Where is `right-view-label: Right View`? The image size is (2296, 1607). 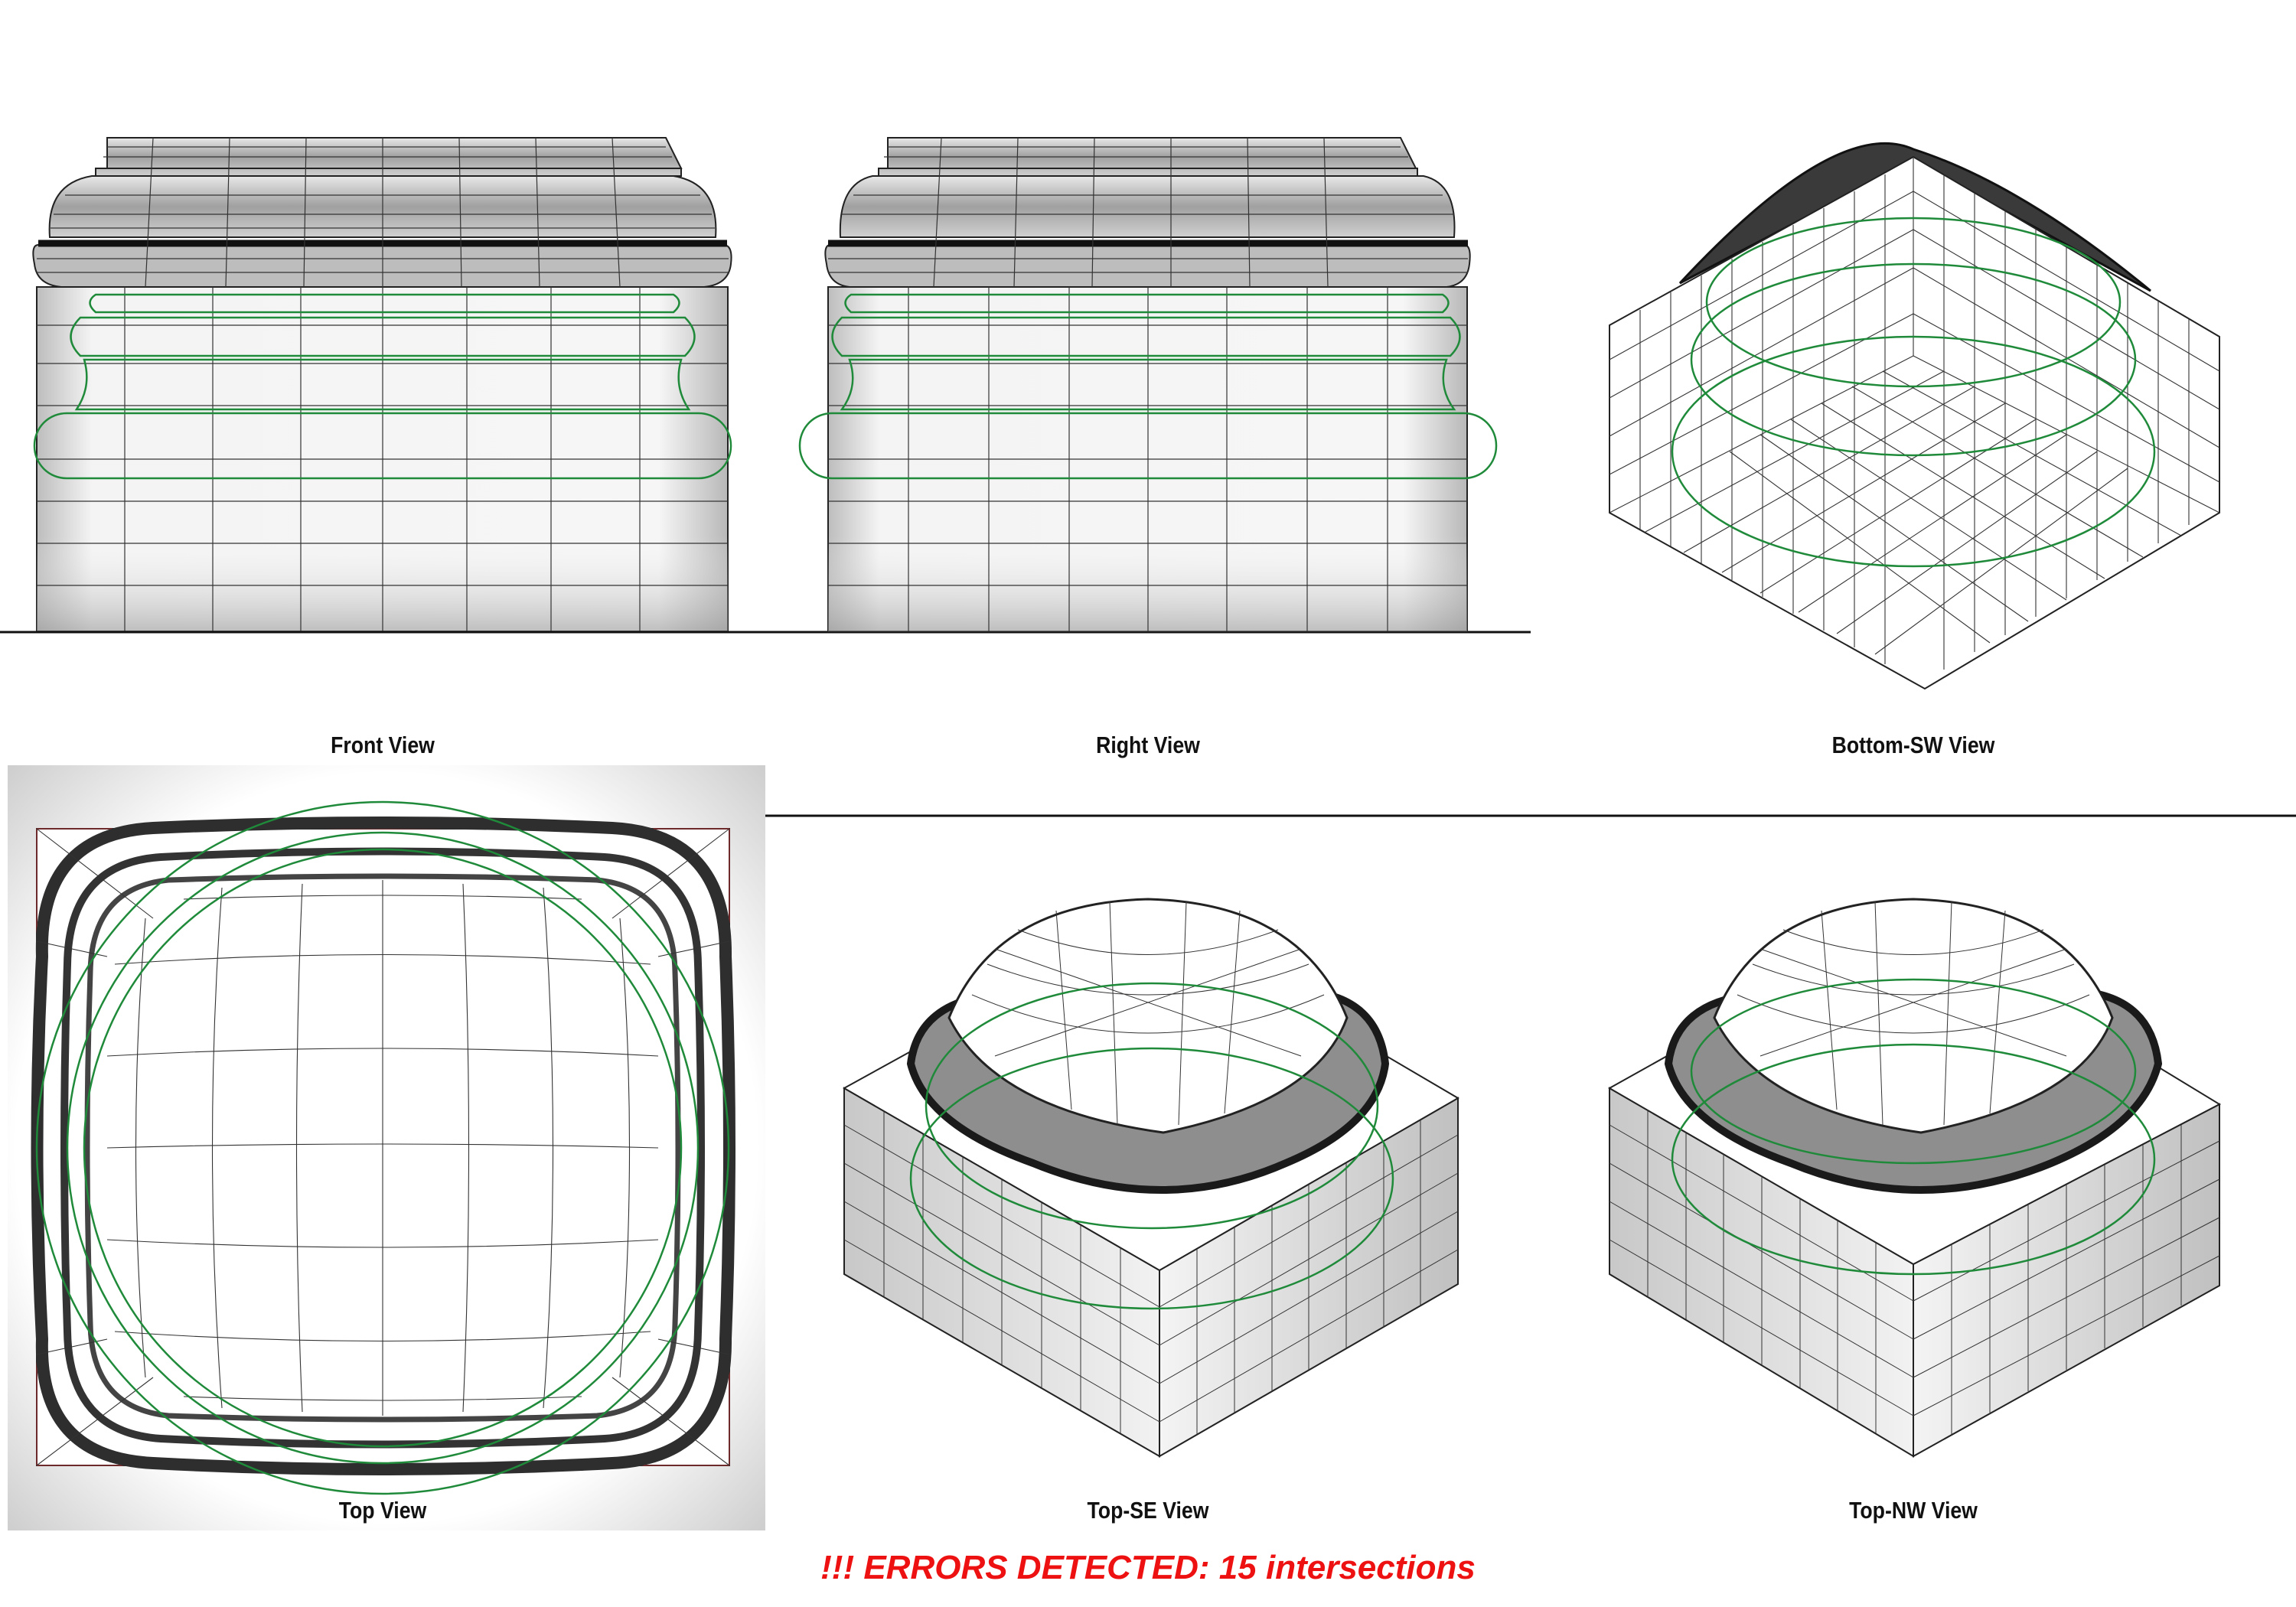
right-view-label: Right View is located at coordinates (1148, 745).